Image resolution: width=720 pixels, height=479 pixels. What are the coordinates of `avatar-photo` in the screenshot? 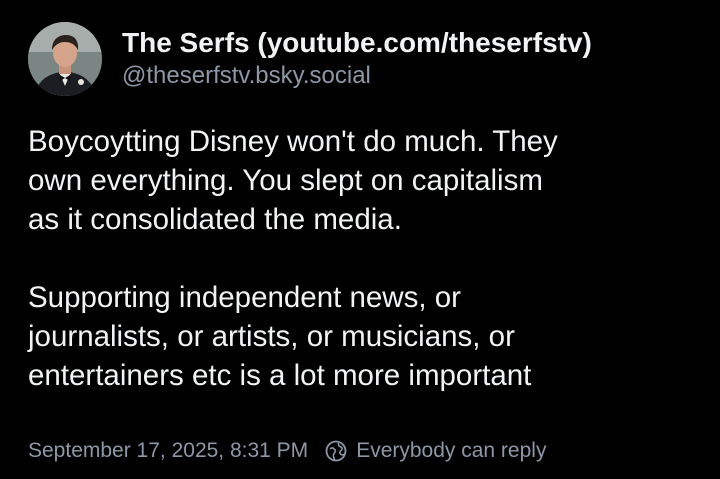 It's located at (65, 59).